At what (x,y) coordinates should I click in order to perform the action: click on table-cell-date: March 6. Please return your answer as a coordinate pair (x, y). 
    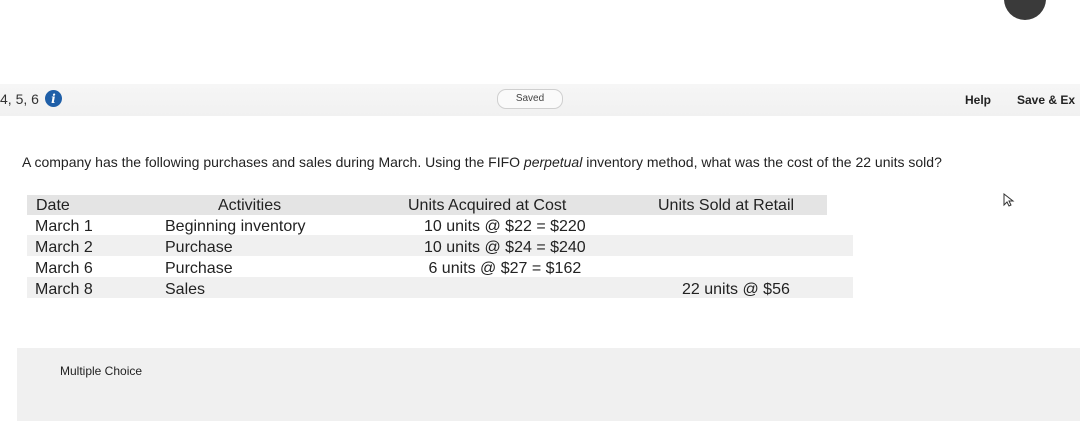
    Looking at the image, I should click on (64, 268).